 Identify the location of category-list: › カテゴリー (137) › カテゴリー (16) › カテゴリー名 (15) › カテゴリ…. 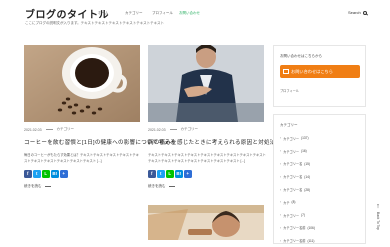
(322, 189).